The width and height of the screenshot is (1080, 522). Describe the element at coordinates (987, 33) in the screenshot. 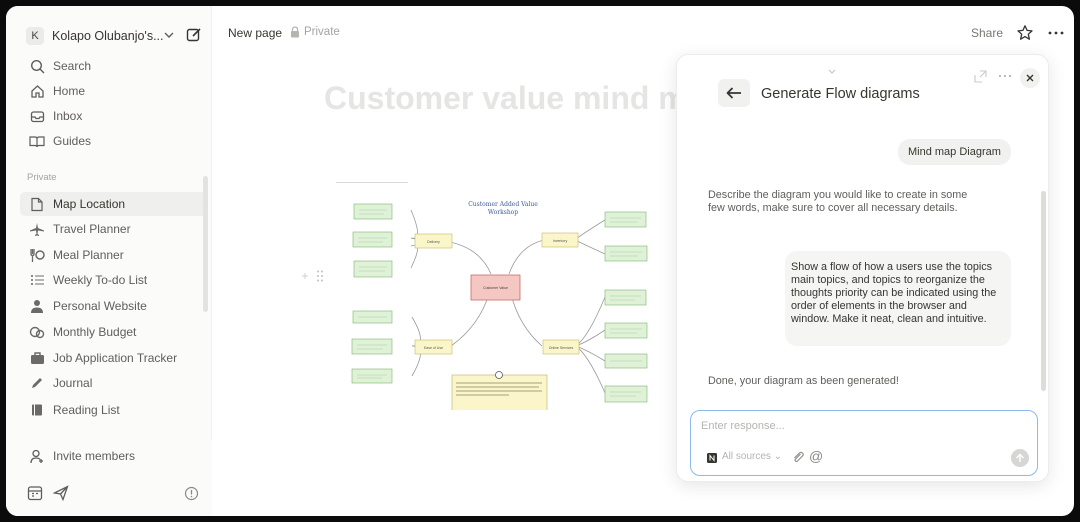

I see `share-button: Share` at that location.